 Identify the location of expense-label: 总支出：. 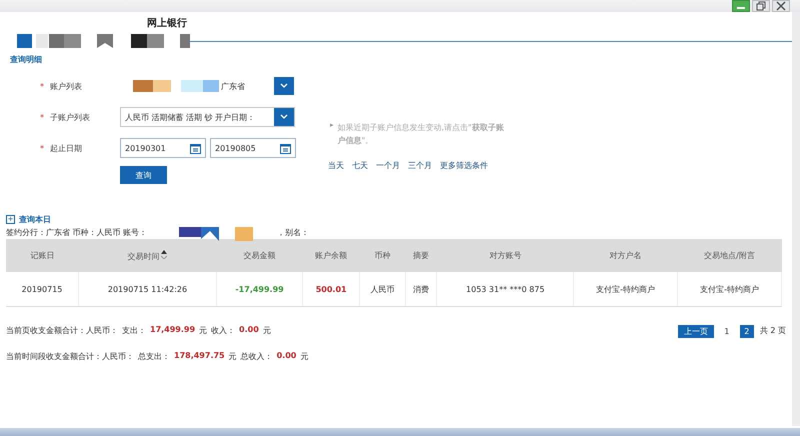
(154, 357).